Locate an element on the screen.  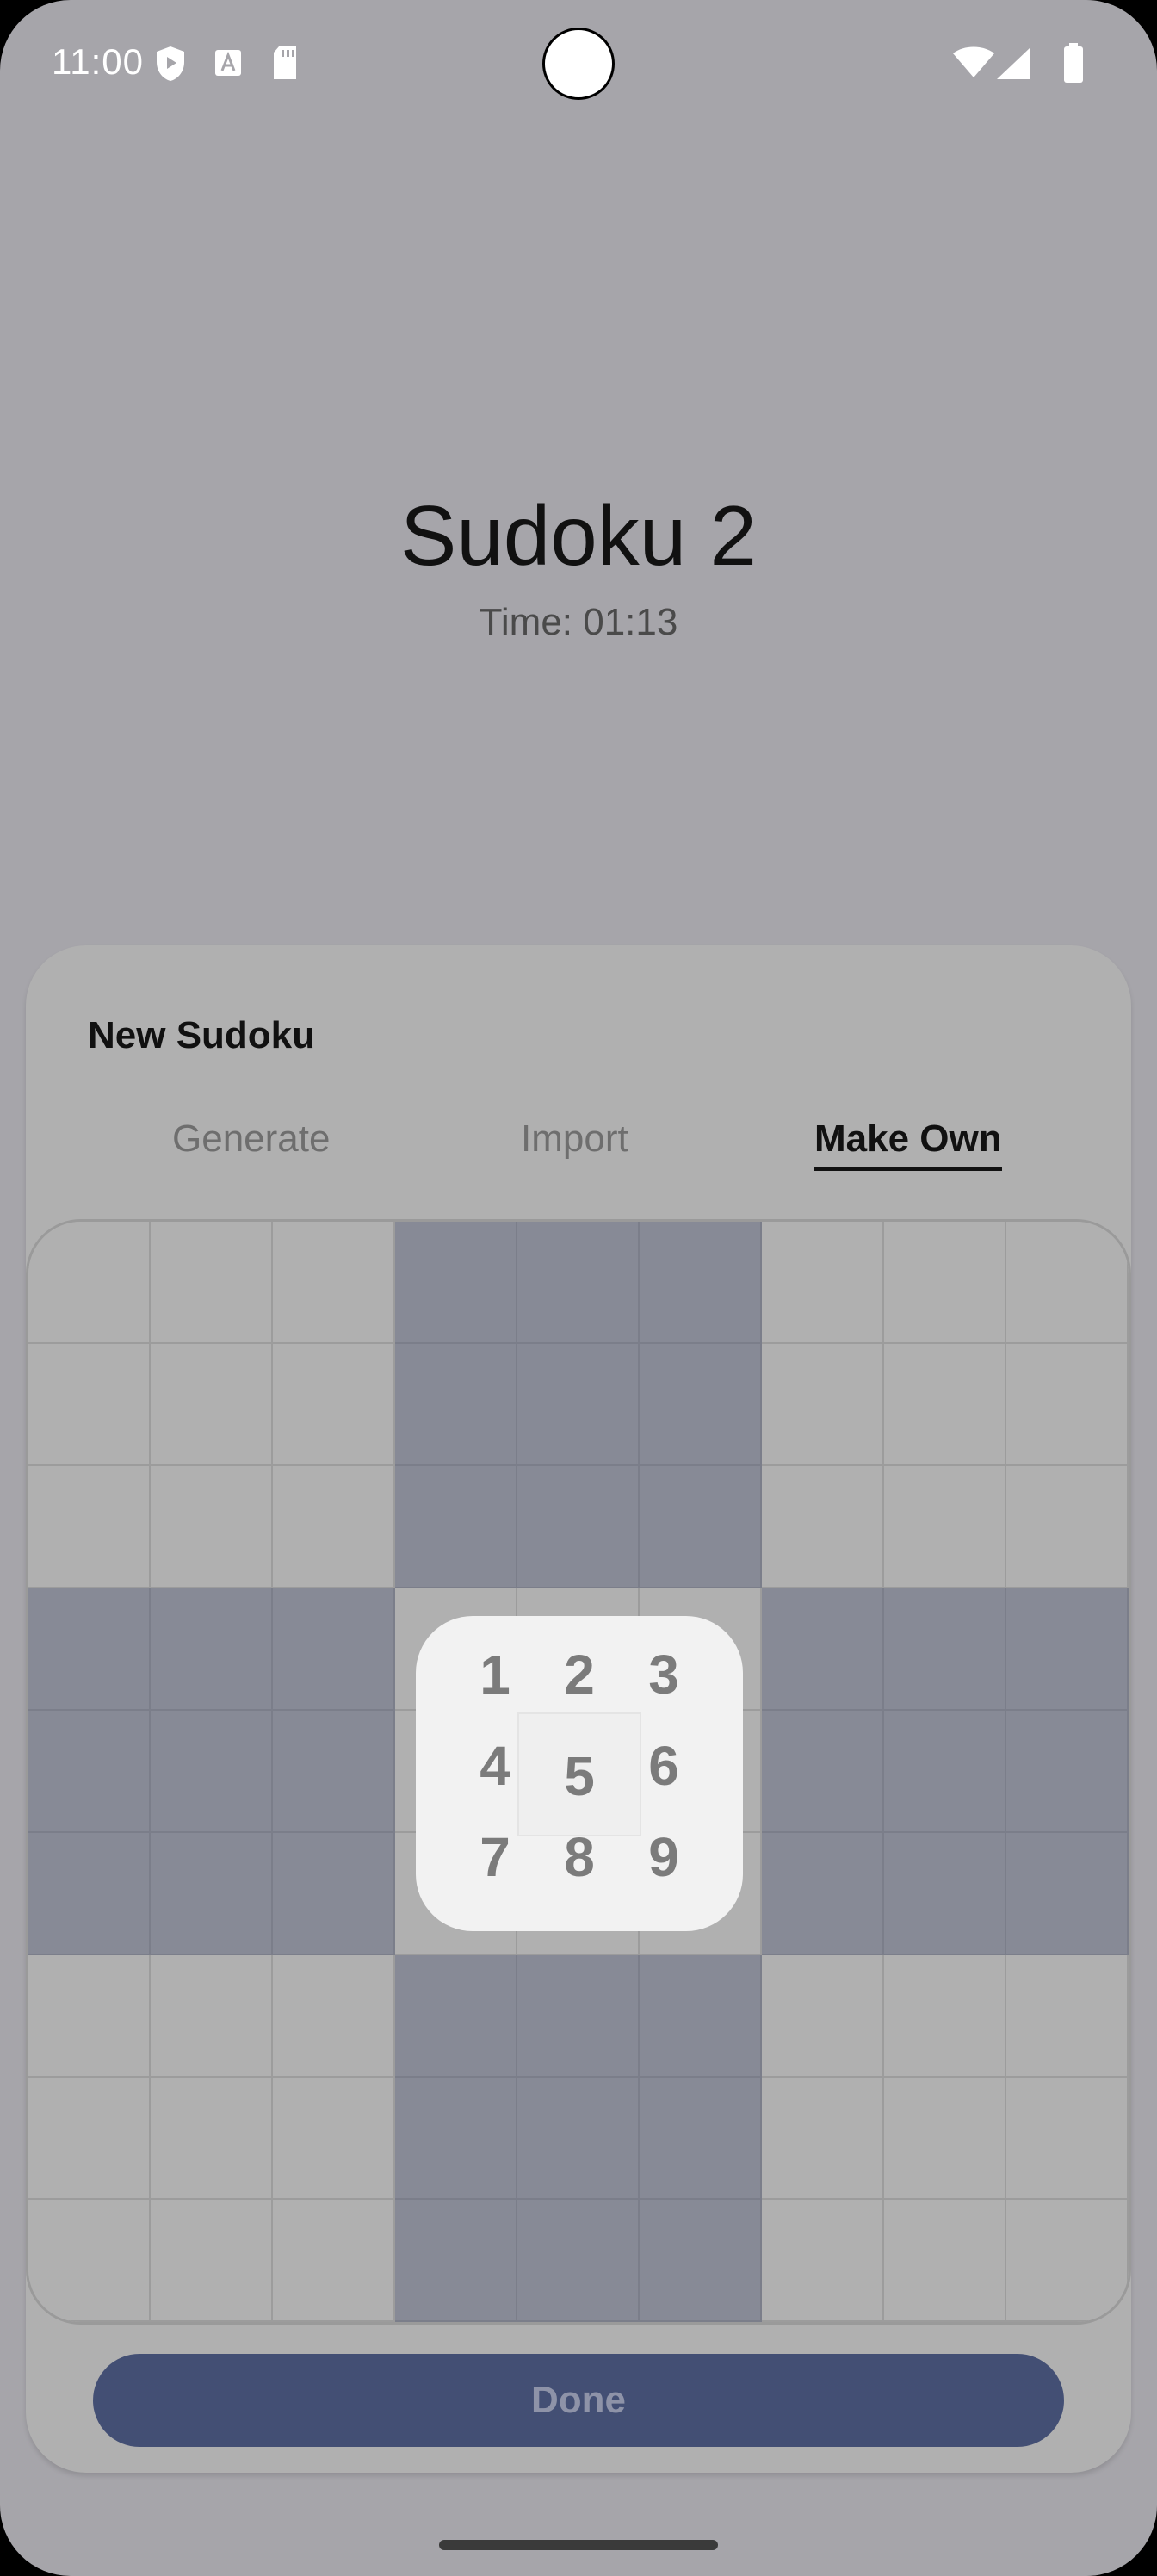
tab-label: Make Own is located at coordinates (908, 1139).